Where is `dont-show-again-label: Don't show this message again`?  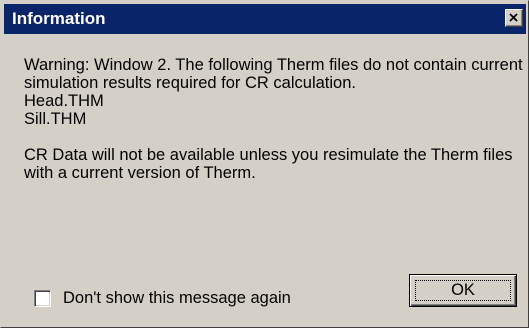
dont-show-again-label: Don't show this message again is located at coordinates (177, 298).